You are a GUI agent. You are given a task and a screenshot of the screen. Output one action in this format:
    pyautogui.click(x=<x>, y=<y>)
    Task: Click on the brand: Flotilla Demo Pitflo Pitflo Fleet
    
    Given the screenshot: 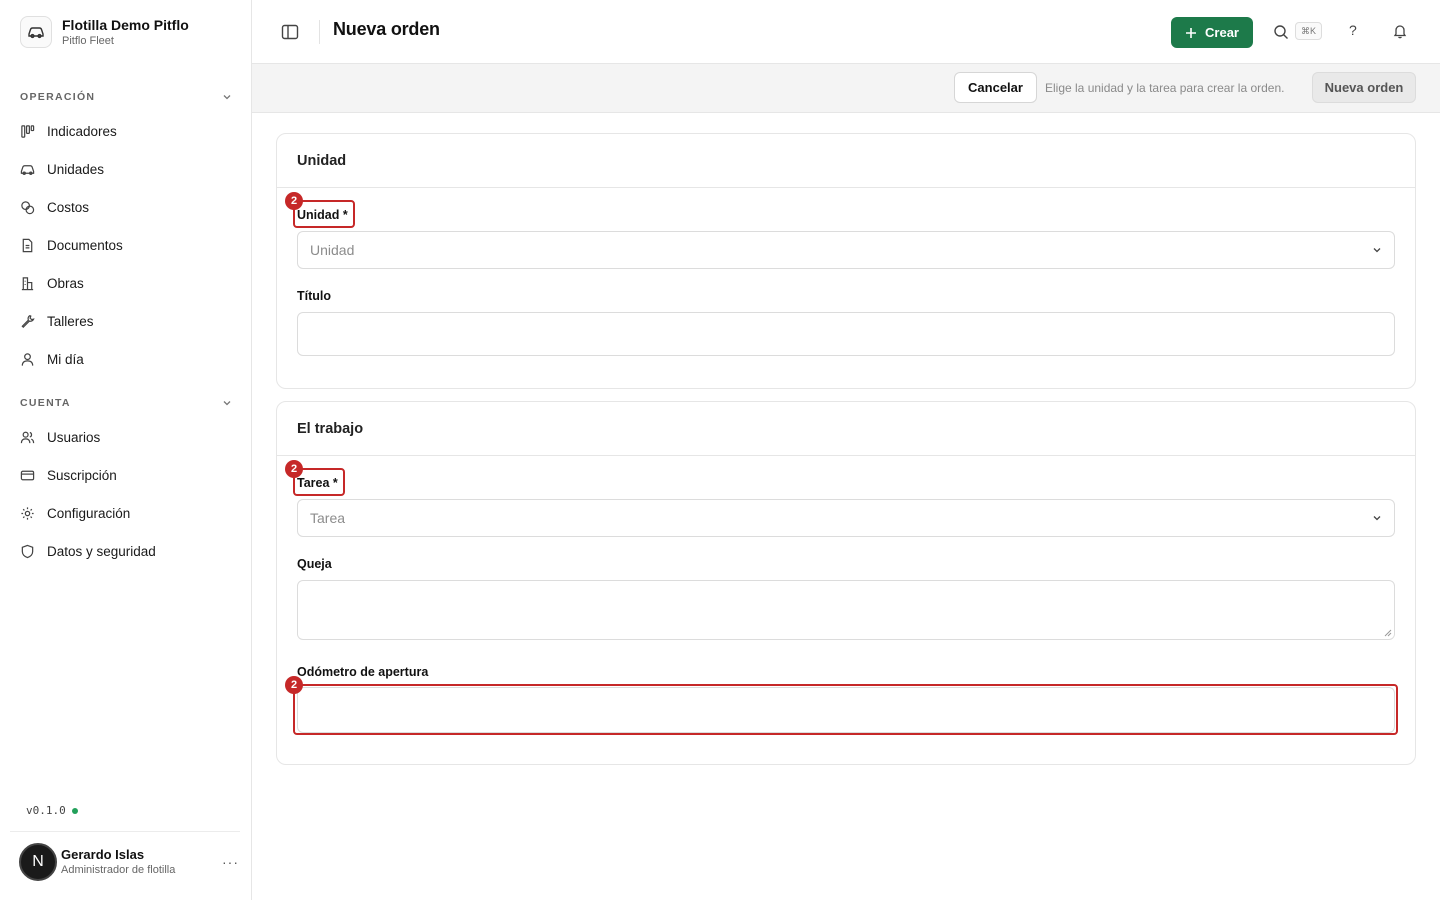 What is the action you would take?
    pyautogui.click(x=104, y=32)
    